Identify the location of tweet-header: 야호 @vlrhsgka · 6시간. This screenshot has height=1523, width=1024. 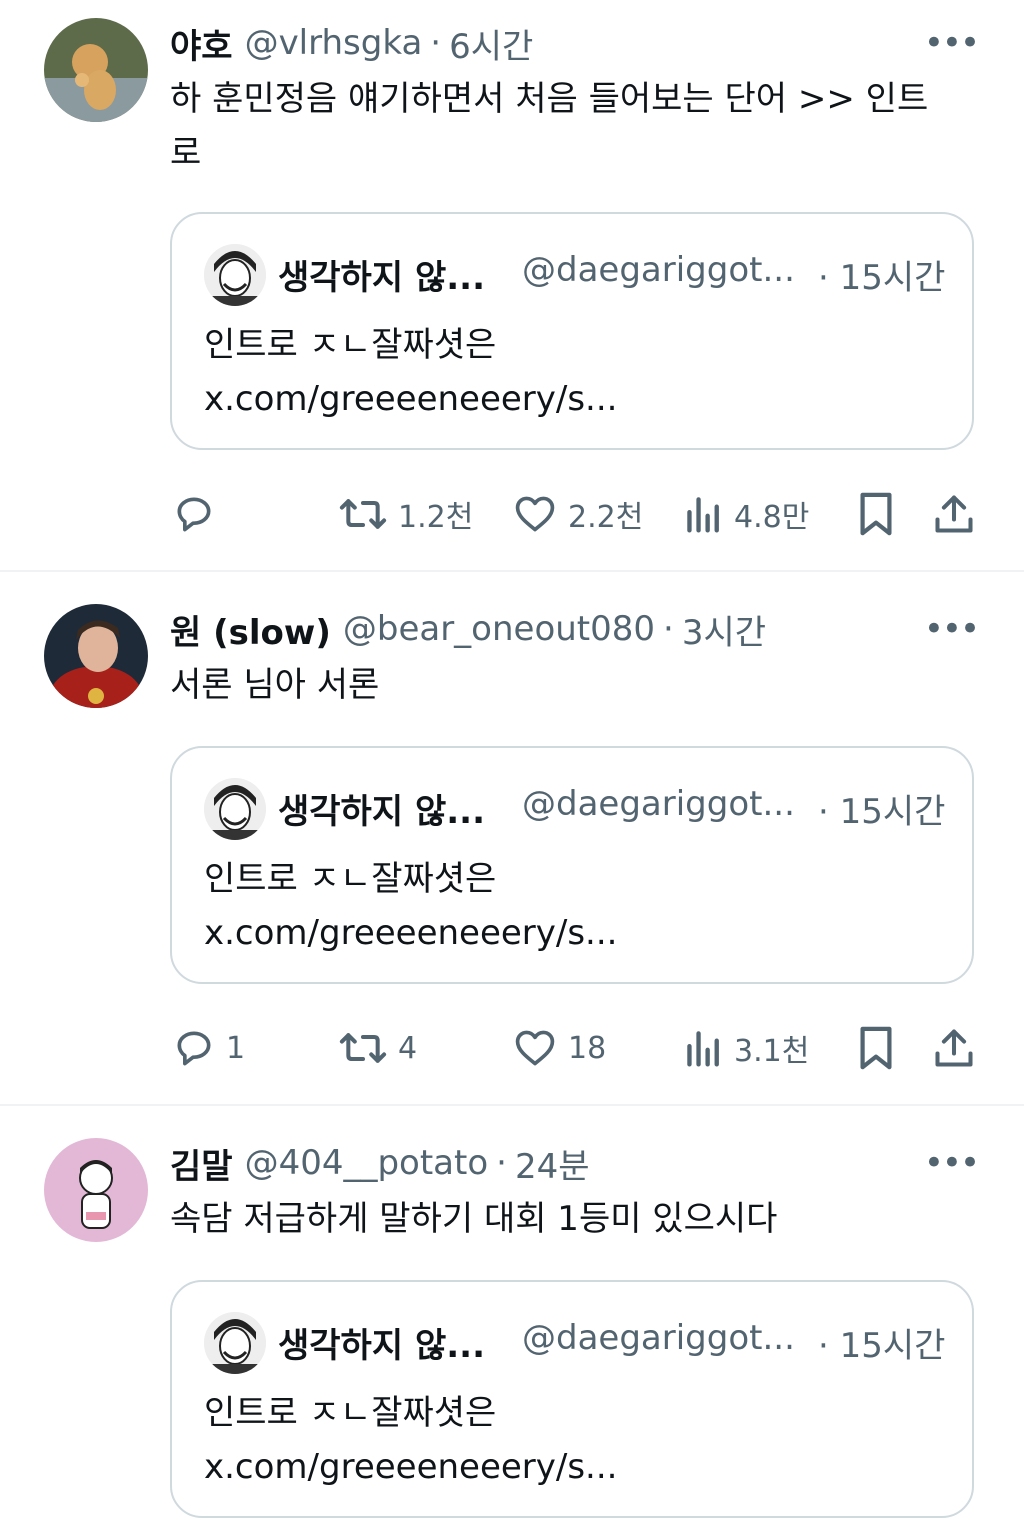
(351, 43).